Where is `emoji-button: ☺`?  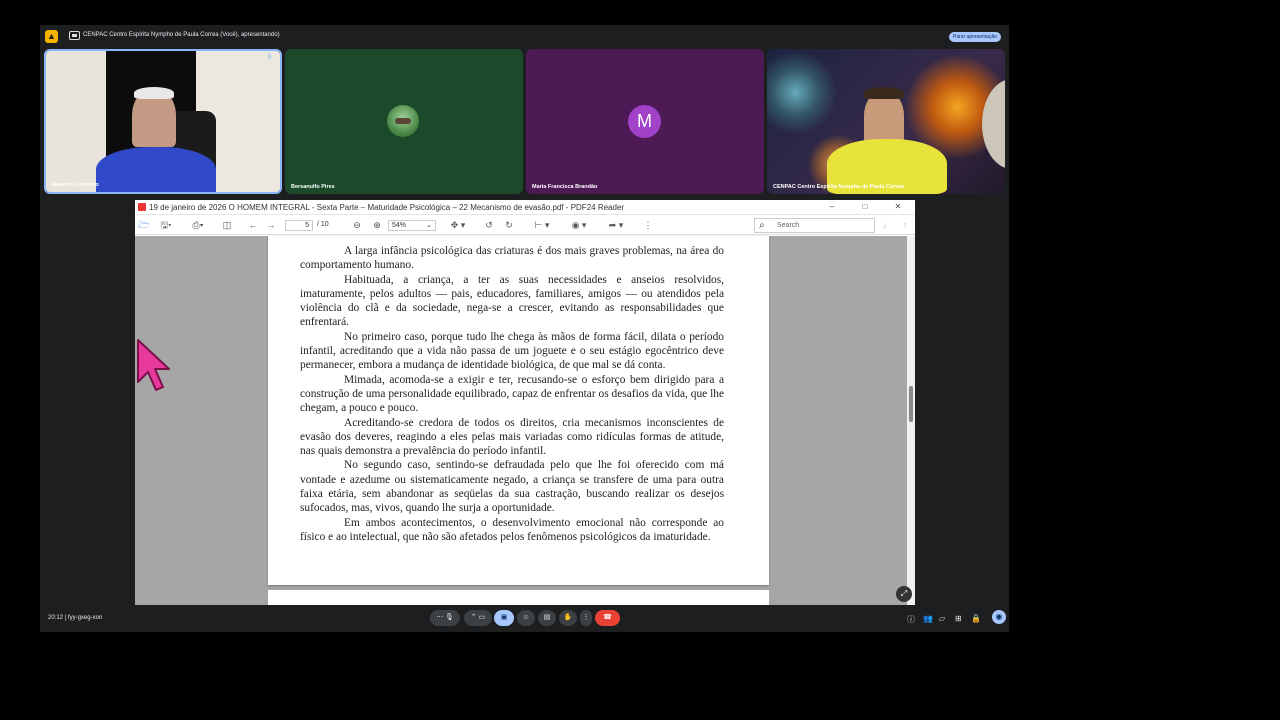
emoji-button: ☺ is located at coordinates (526, 618).